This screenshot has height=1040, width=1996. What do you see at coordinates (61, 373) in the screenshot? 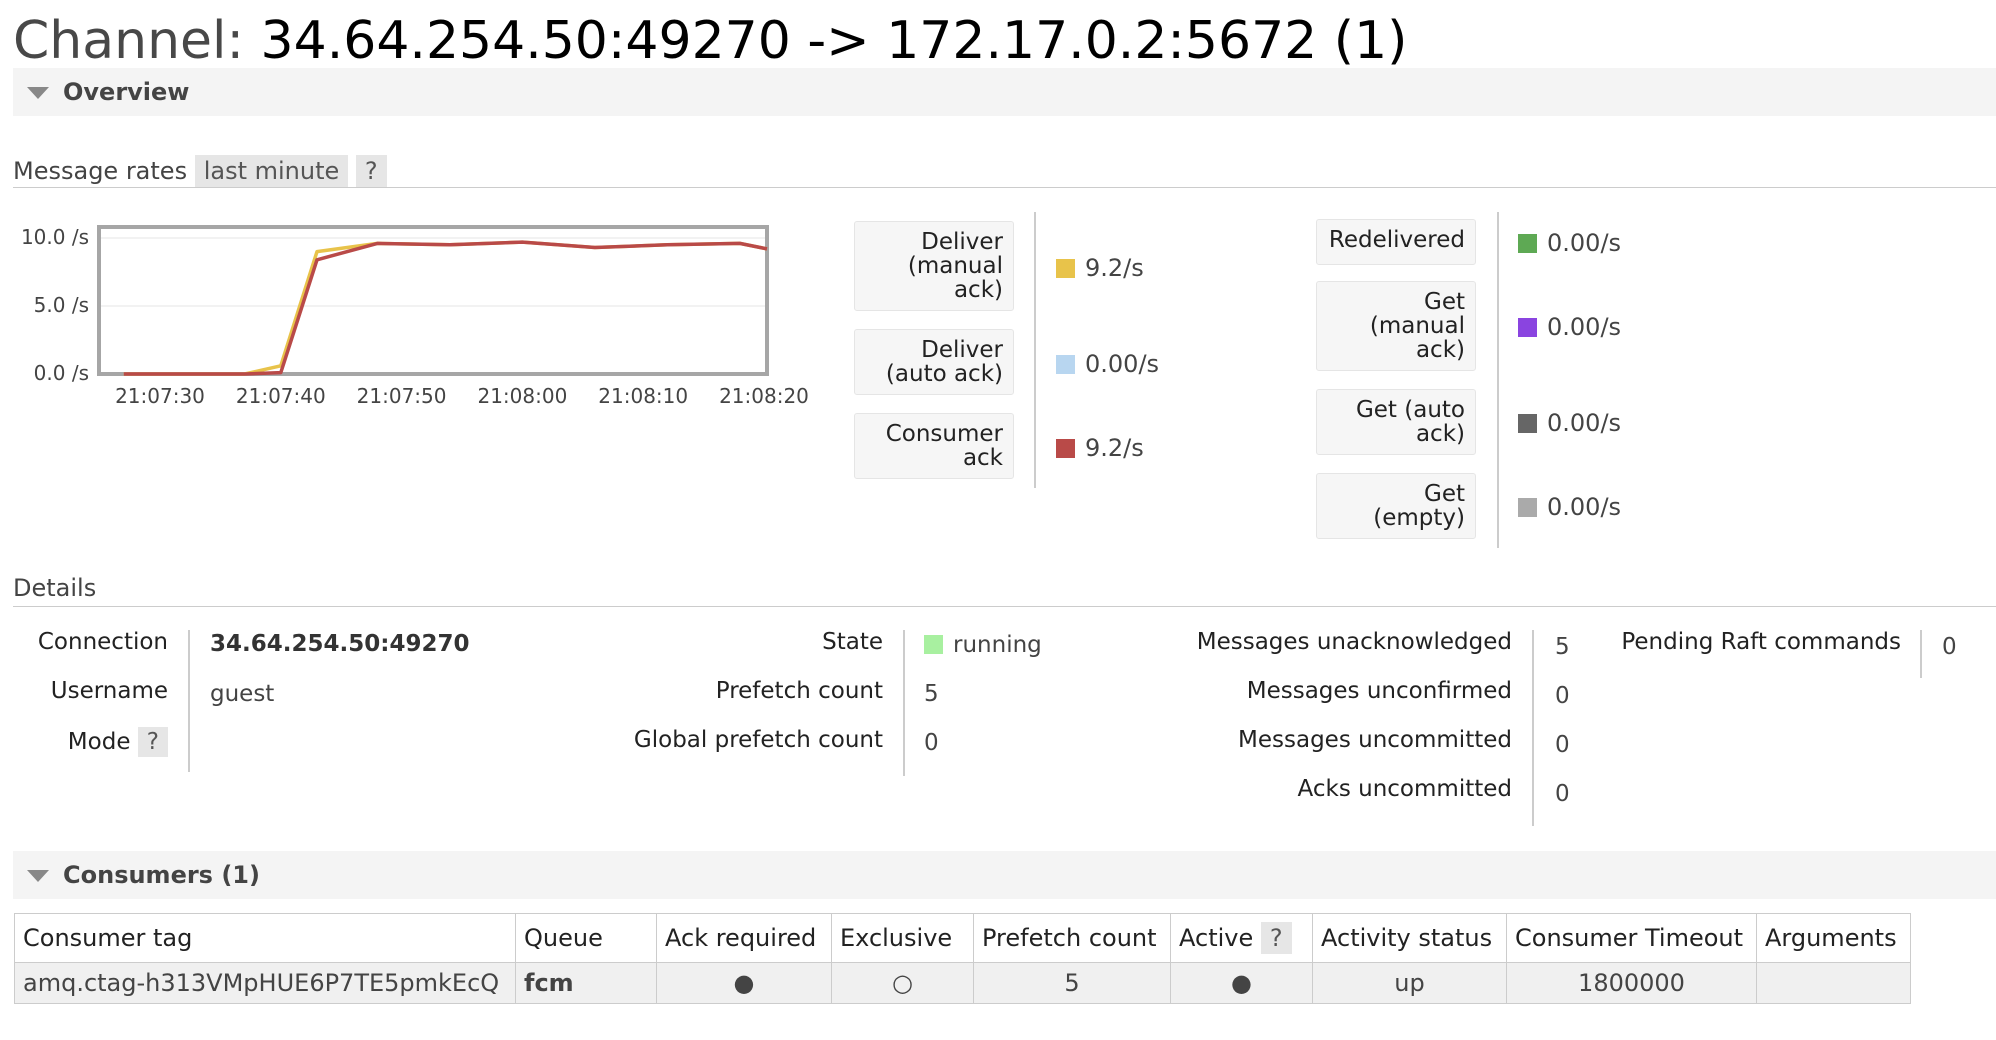
I see `y-tick-label: 0.0 /s` at bounding box center [61, 373].